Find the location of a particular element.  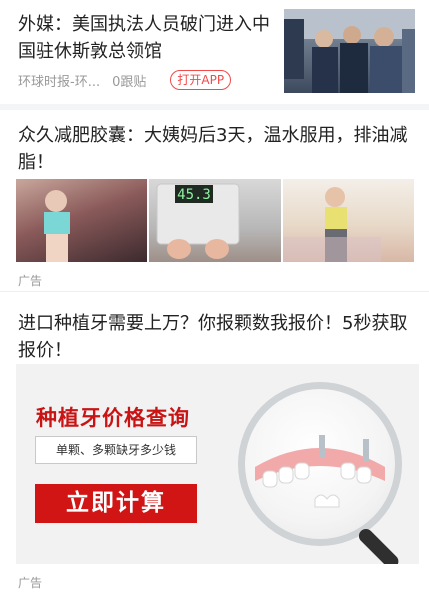

calculate-now-button: 立即计算 is located at coordinates (116, 503).